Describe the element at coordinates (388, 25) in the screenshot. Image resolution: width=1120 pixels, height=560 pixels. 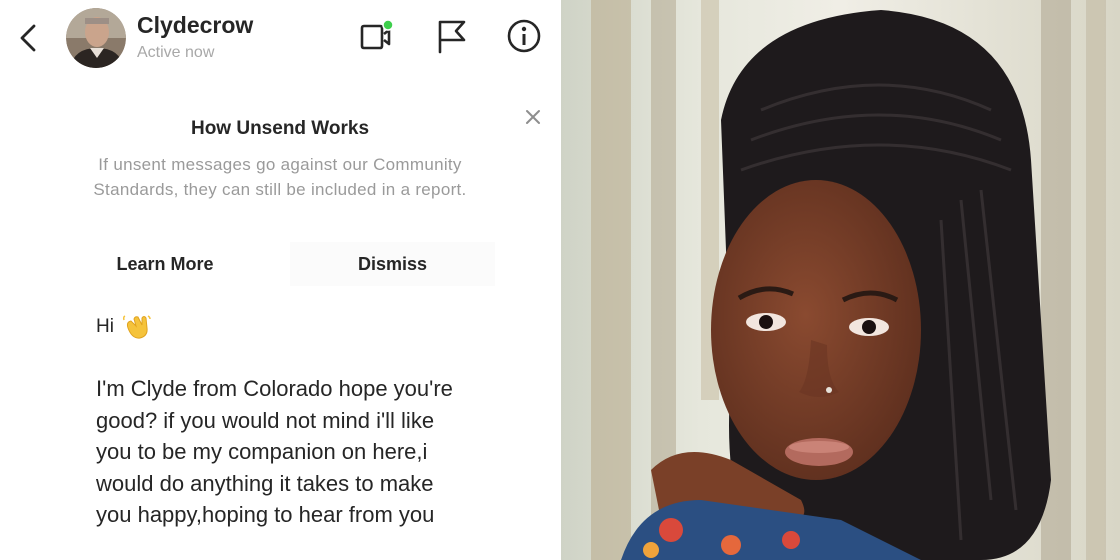
I see `online-indicator` at that location.